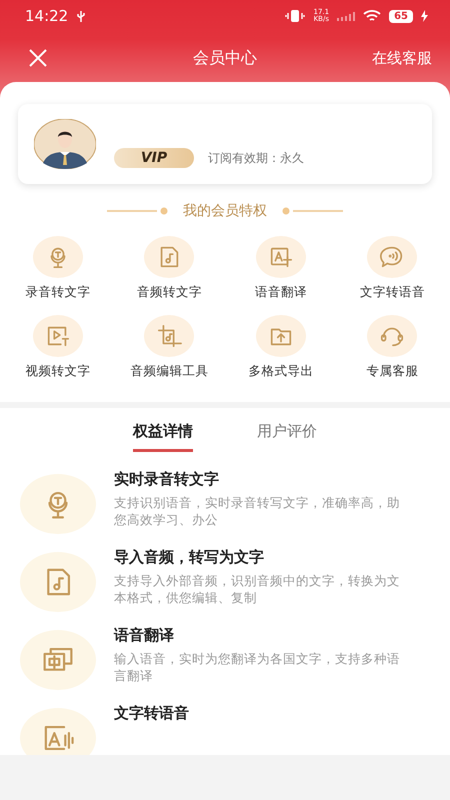 The height and width of the screenshot is (800, 450). What do you see at coordinates (46, 16) in the screenshot?
I see `status-time: 14:22` at bounding box center [46, 16].